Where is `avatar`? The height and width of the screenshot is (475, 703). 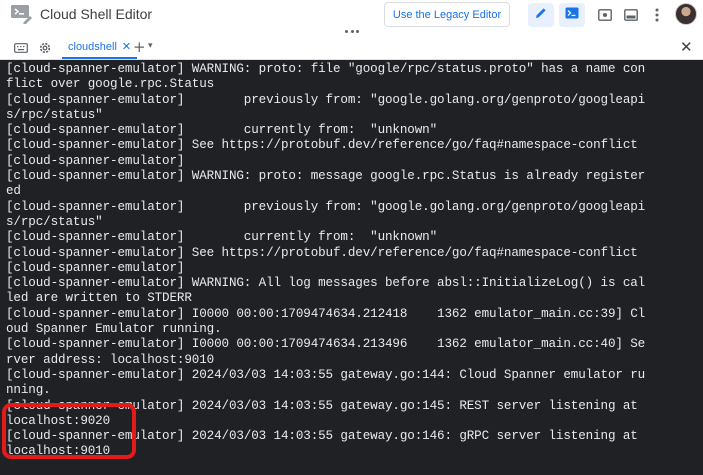
avatar is located at coordinates (686, 14).